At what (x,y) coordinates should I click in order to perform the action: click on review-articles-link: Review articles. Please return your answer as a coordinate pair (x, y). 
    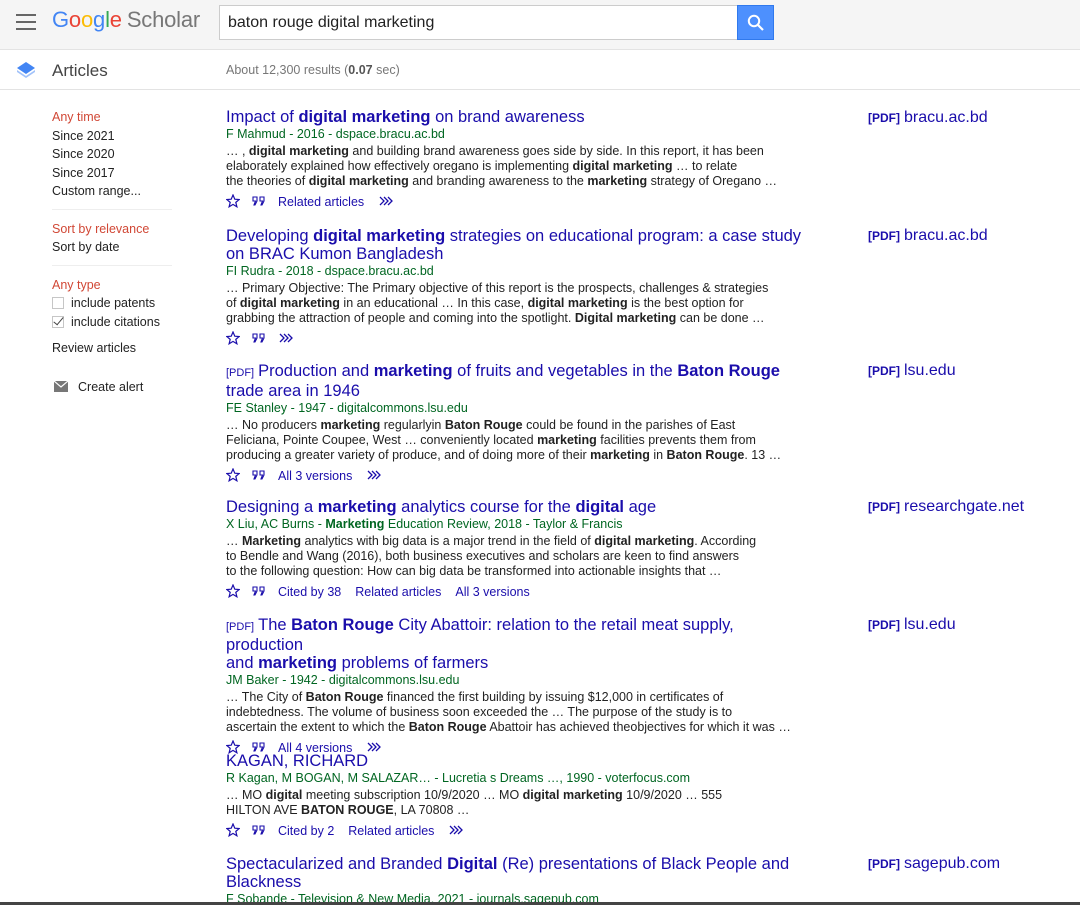
    Looking at the image, I should click on (114, 348).